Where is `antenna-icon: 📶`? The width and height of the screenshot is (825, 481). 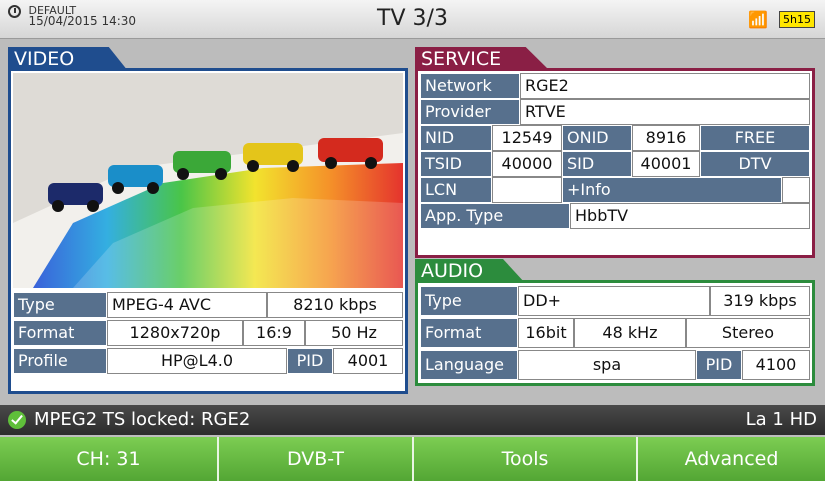
antenna-icon: 📶 is located at coordinates (758, 19).